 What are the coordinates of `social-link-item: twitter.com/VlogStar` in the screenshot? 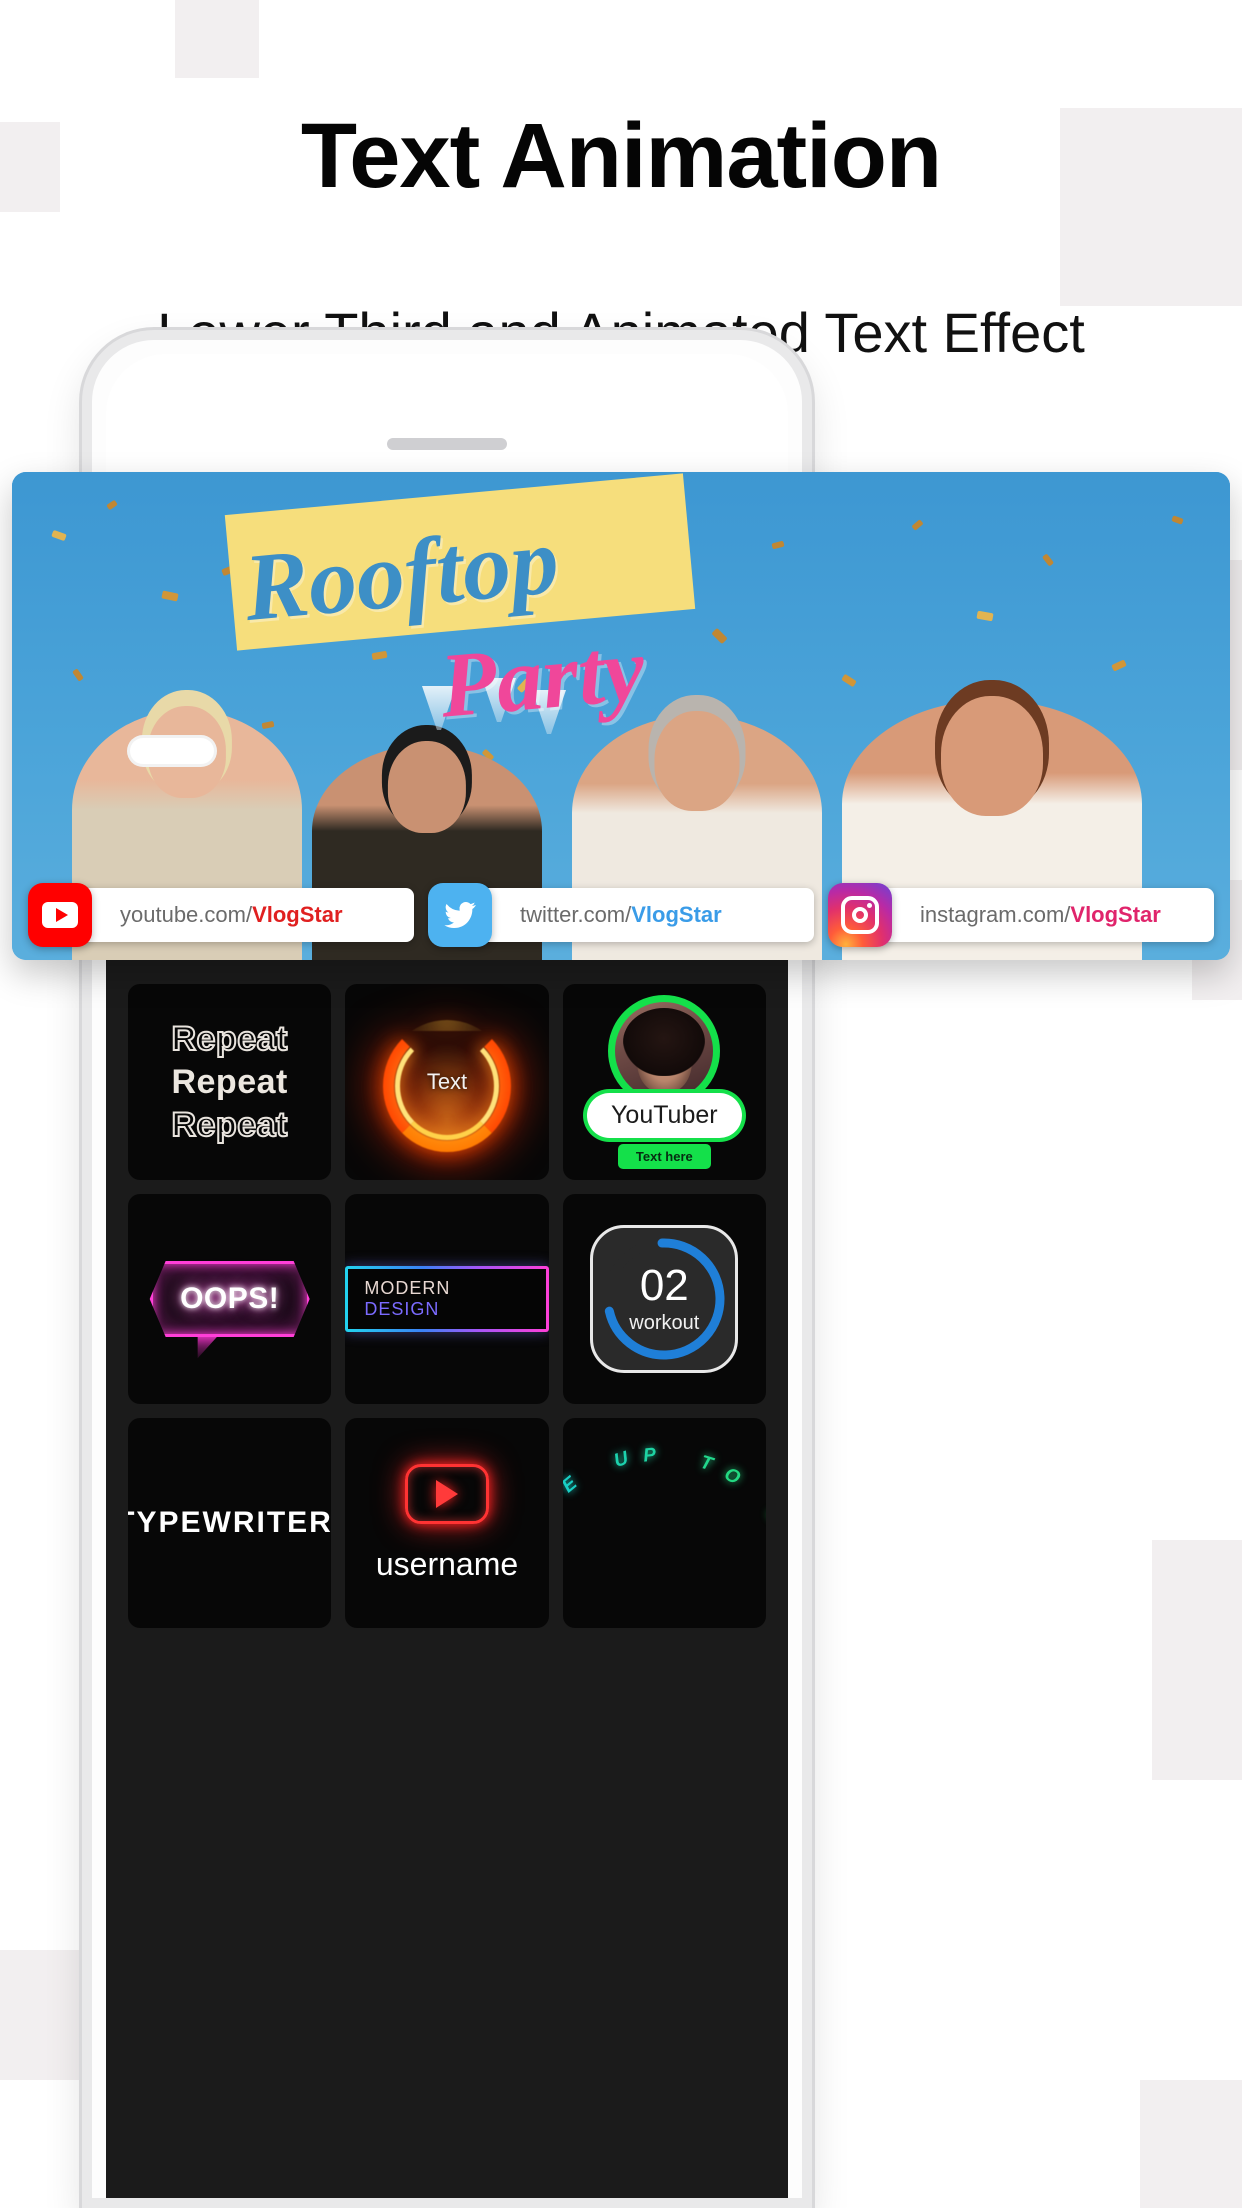 It's located at (621, 915).